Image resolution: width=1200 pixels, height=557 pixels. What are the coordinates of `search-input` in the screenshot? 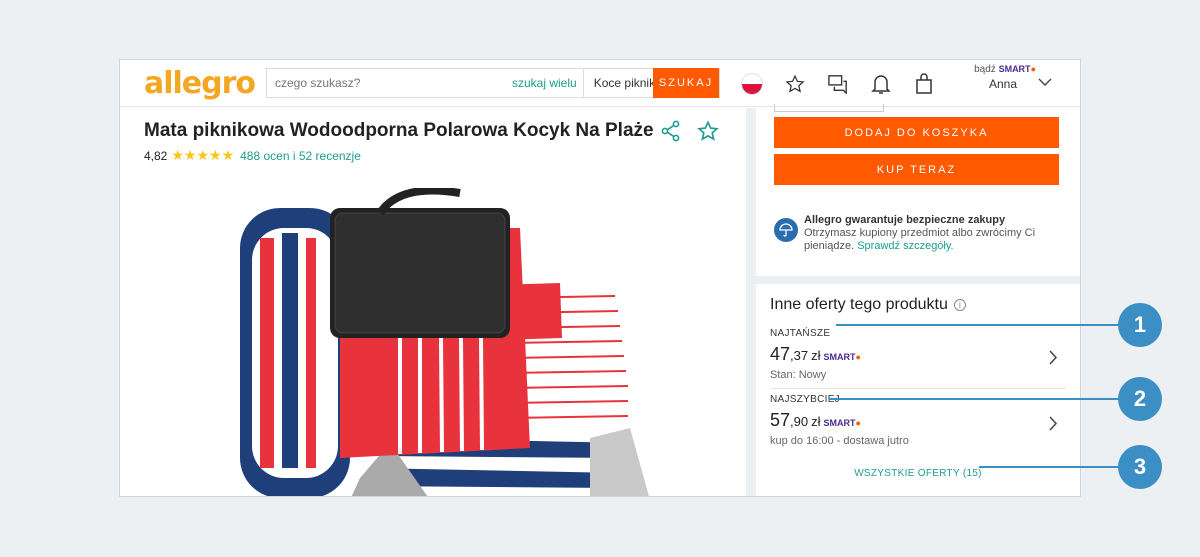 It's located at (389, 83).